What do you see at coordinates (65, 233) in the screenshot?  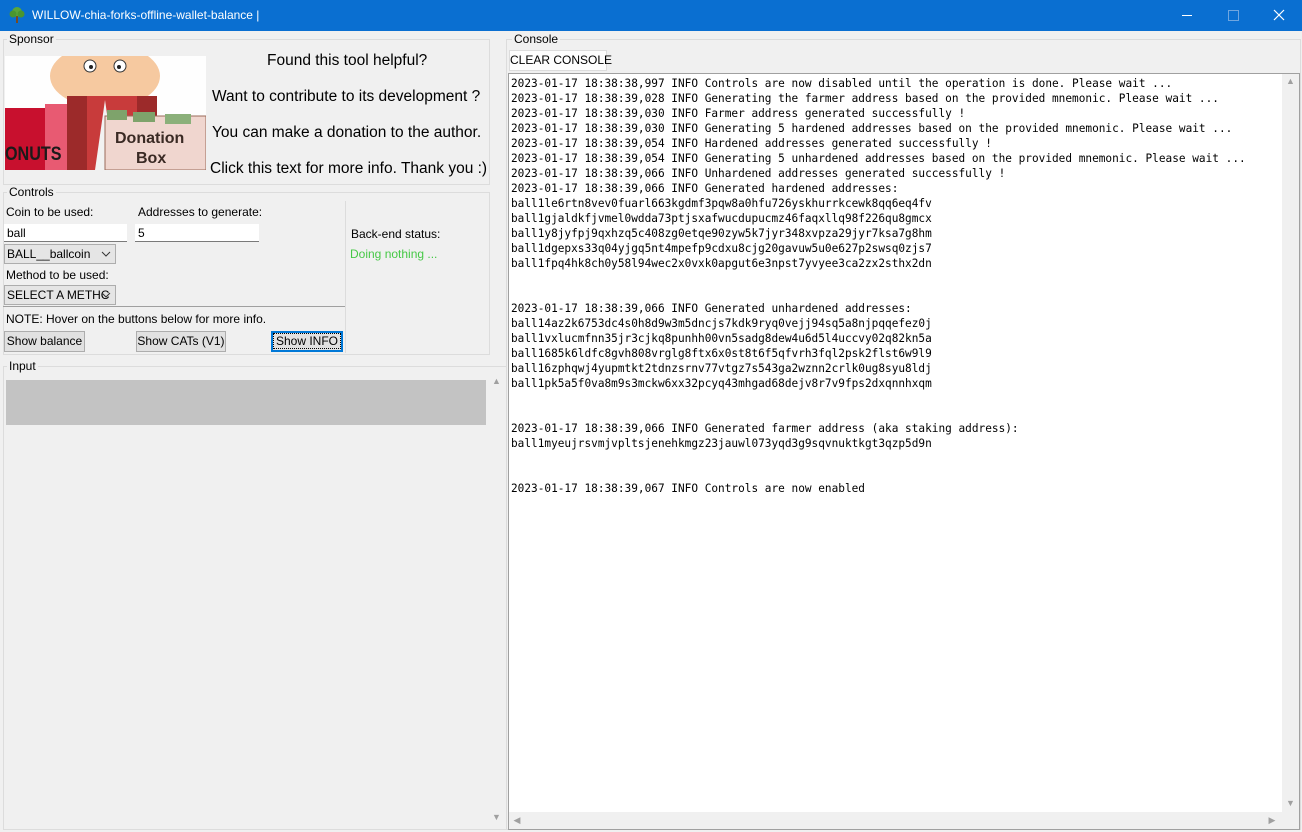 I see `coin-input: ball` at bounding box center [65, 233].